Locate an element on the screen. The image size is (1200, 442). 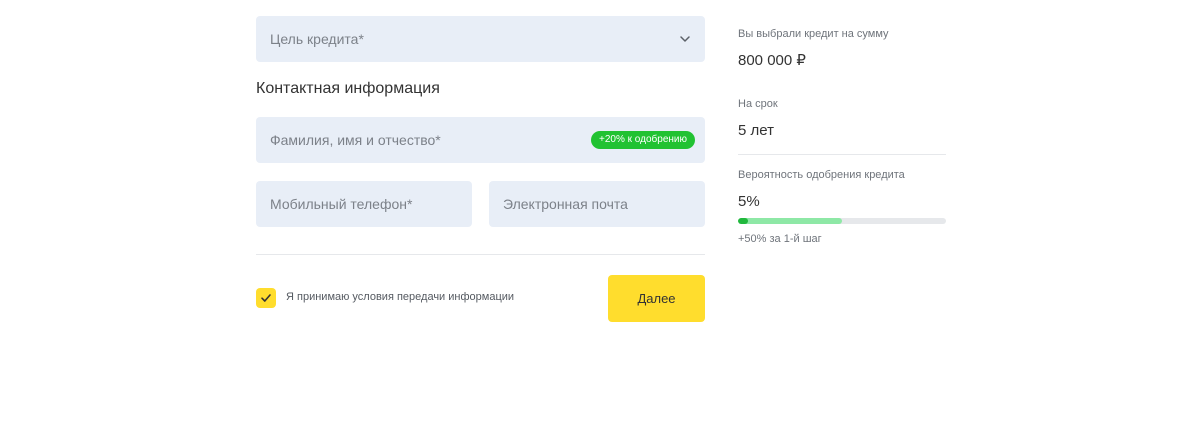
form-divider is located at coordinates (480, 254).